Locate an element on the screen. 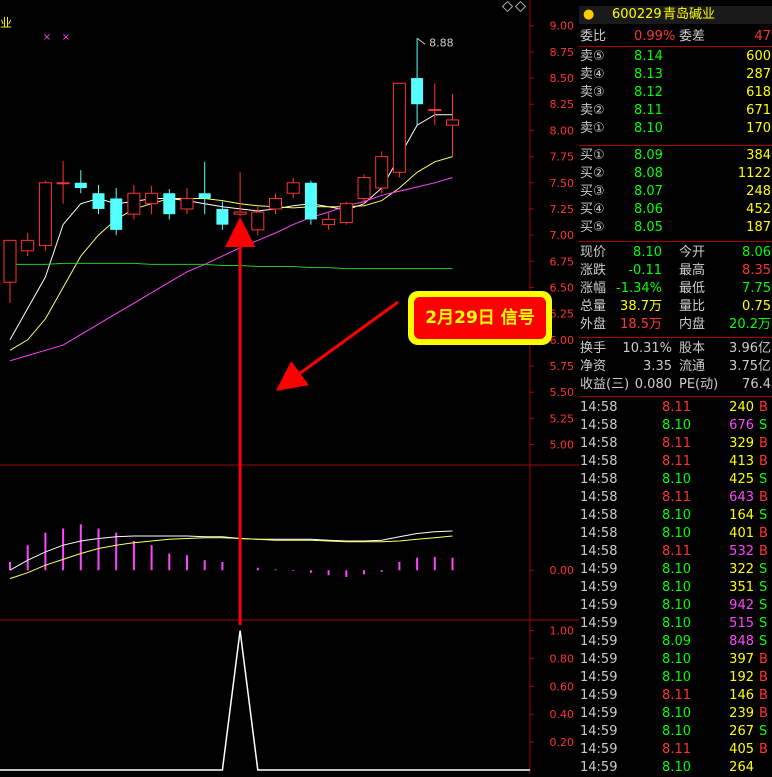 This screenshot has width=772, height=777. bid-label: 买① is located at coordinates (592, 155).